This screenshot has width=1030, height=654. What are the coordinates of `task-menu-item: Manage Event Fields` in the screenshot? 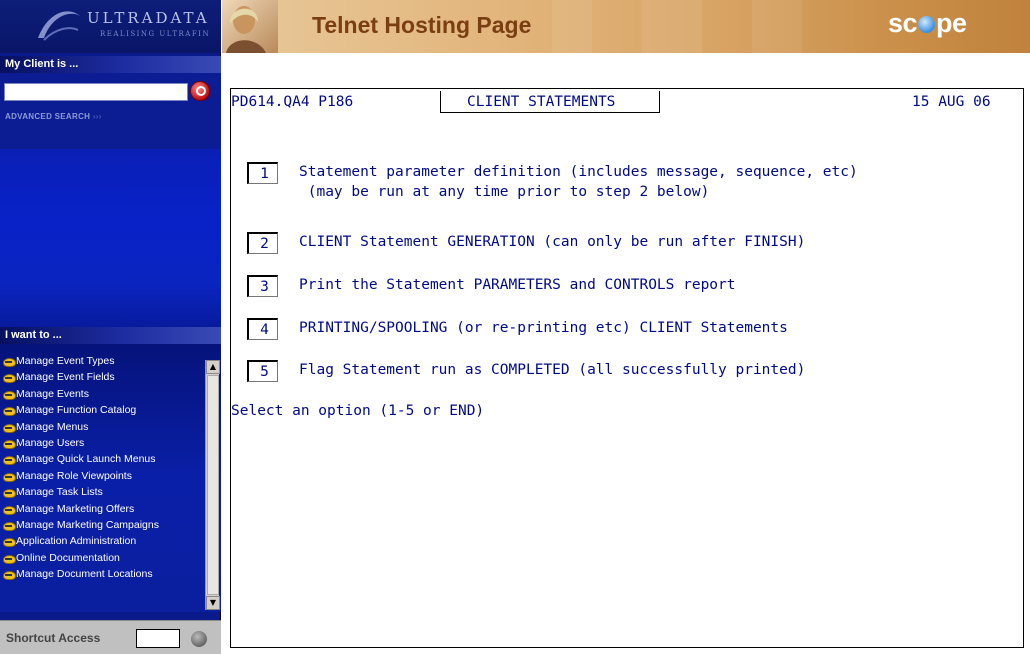 It's located at (103, 377).